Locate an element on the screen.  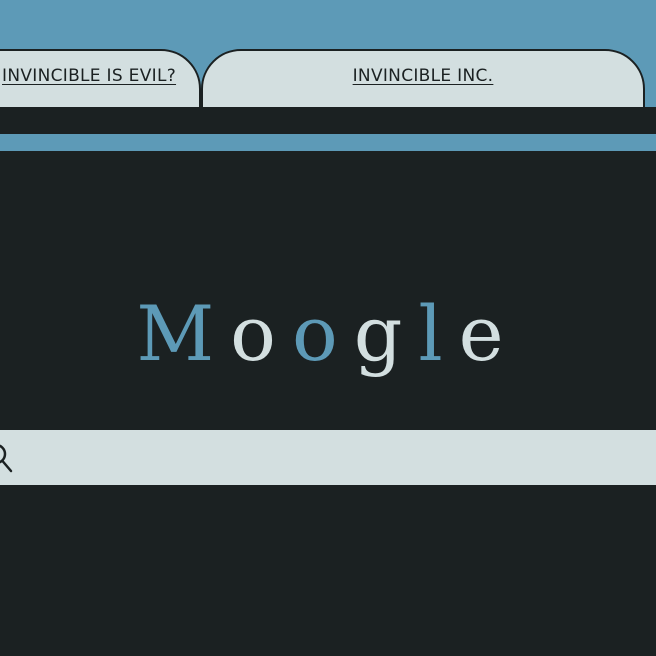
accent-divider is located at coordinates (328, 142).